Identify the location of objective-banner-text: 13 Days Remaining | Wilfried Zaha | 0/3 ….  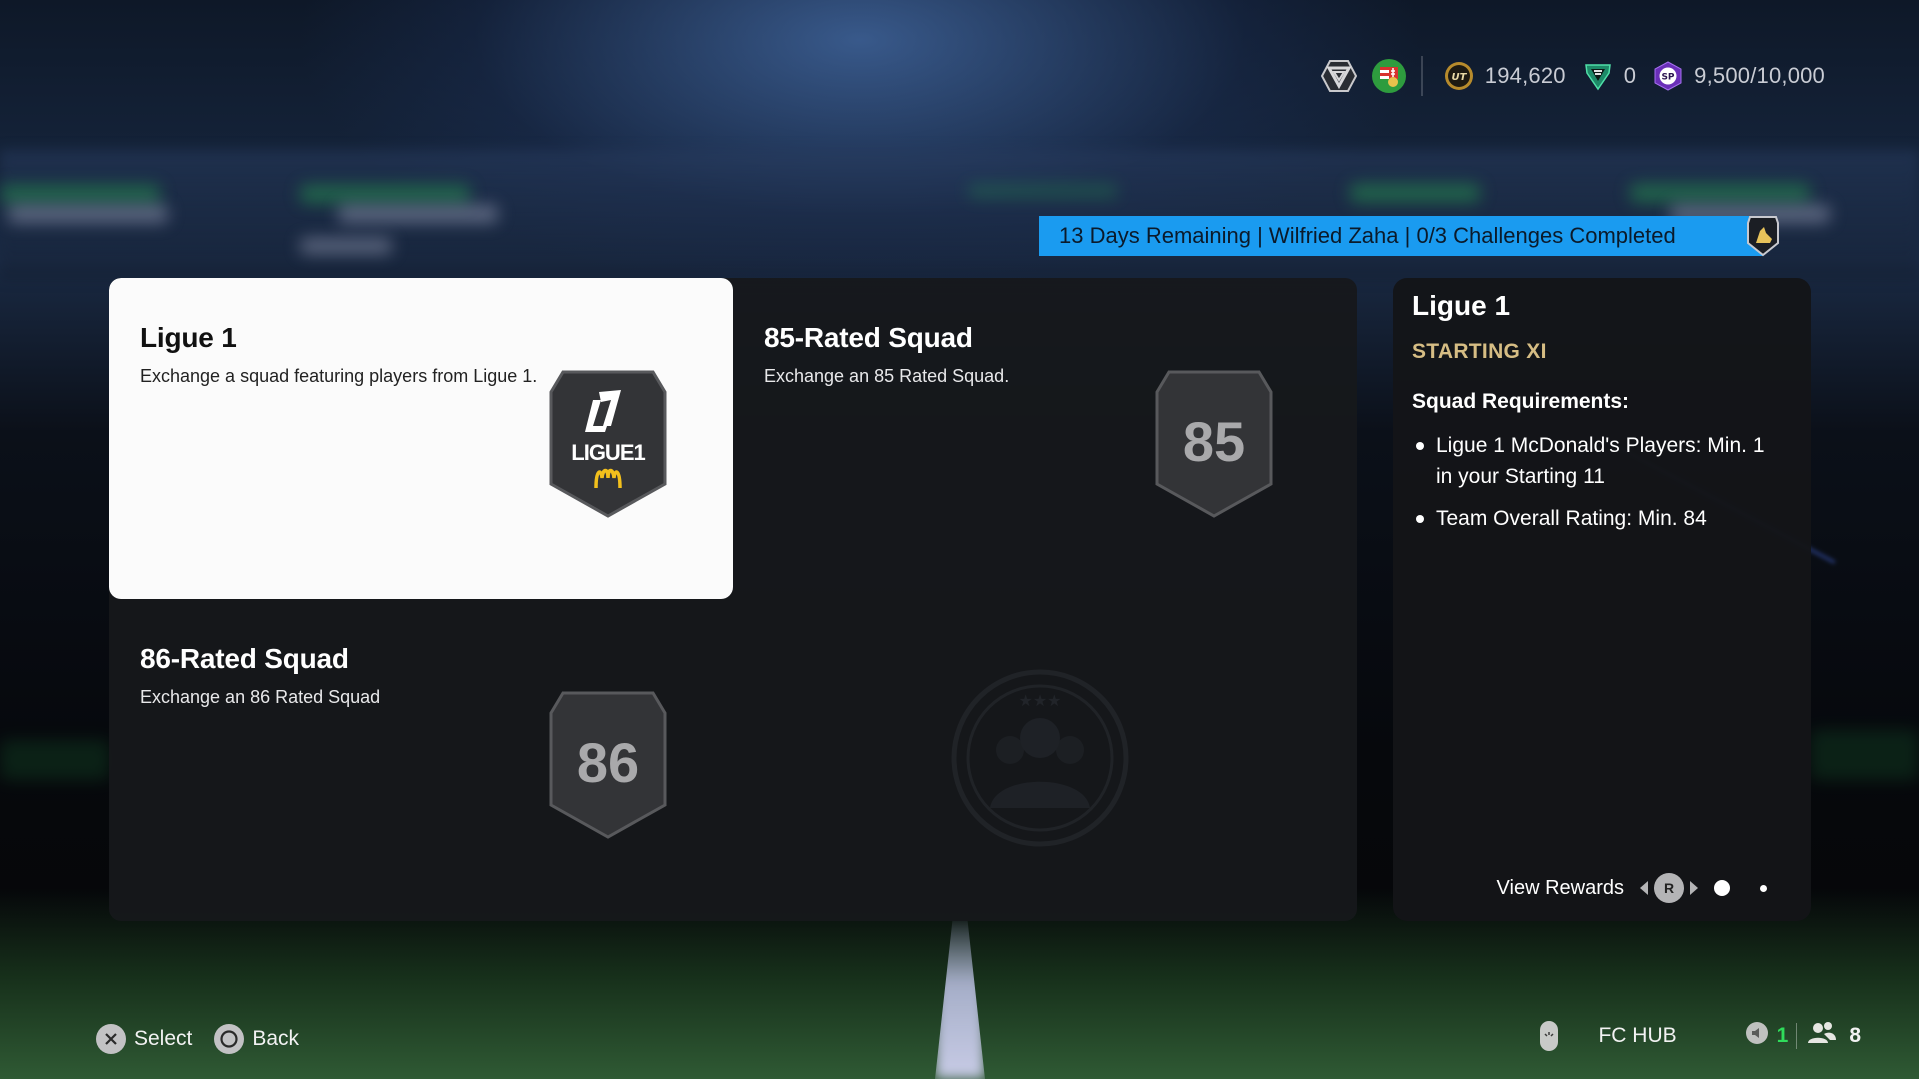
(1367, 235).